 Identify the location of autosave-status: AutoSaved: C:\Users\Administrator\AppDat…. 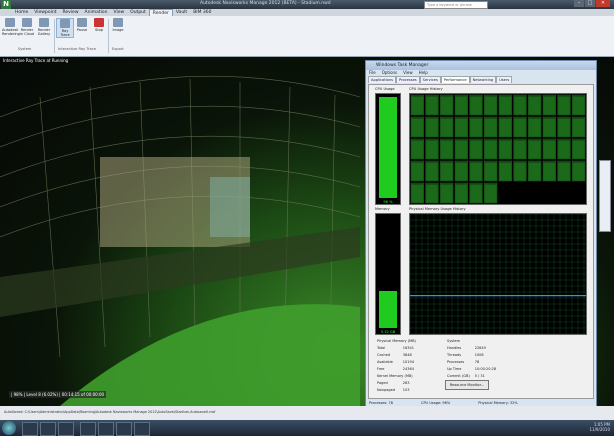
(110, 412).